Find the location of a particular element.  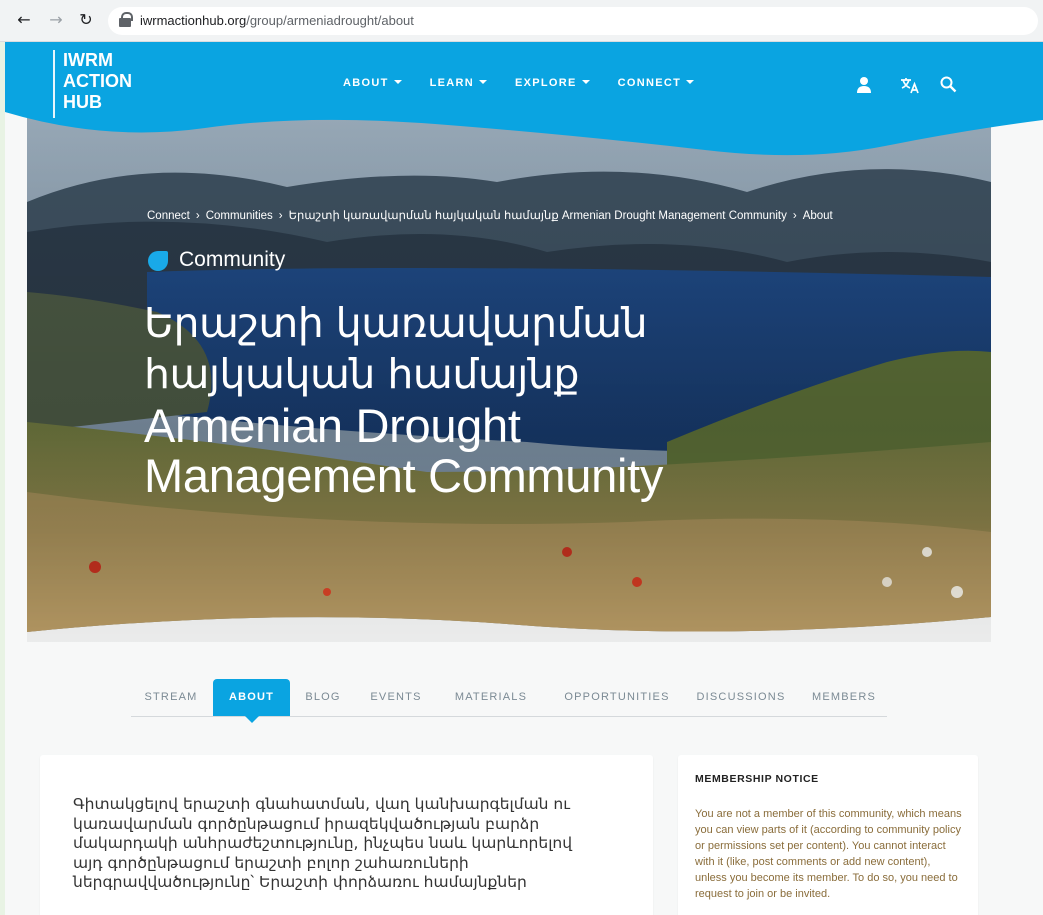

page-title-armenian: Երաշտի կառավարման հայկական համայնք is located at coordinates (396, 348).